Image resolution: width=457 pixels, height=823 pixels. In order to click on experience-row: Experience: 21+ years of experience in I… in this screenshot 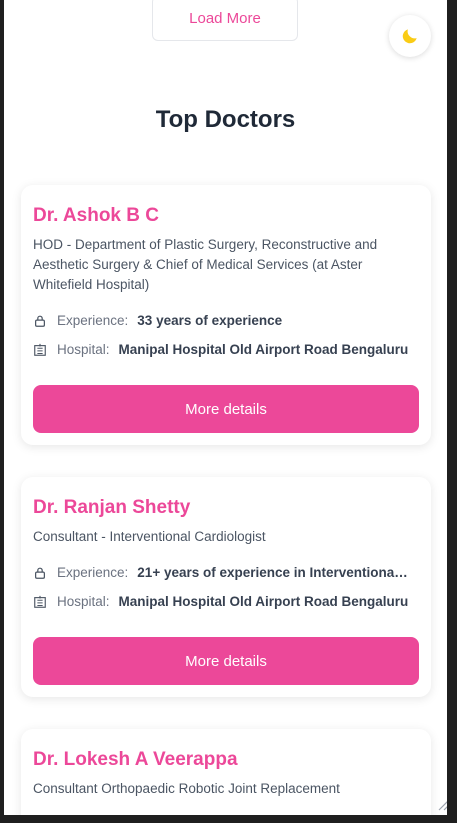, I will do `click(226, 572)`.